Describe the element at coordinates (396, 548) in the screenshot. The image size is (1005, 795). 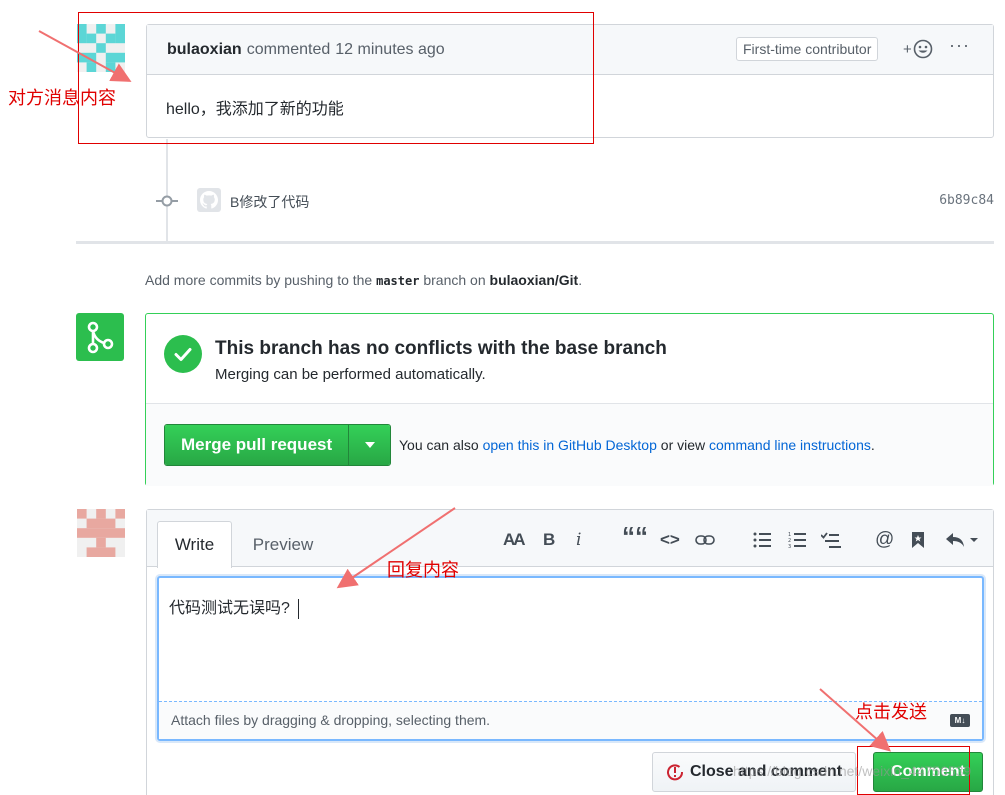
I see `arrow-to-reply` at that location.